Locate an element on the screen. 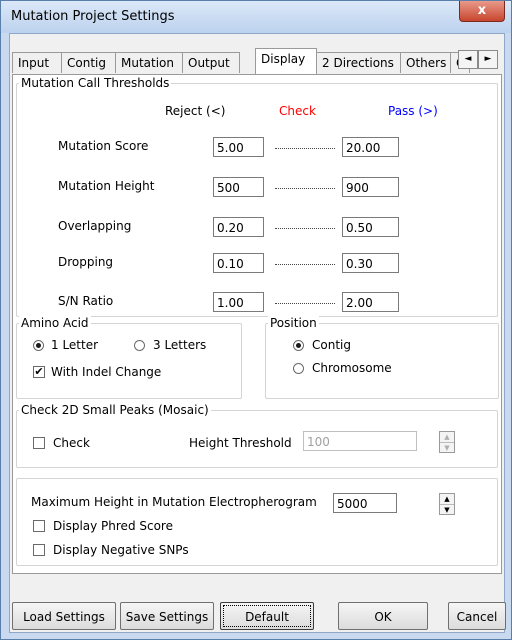 Image resolution: width=512 pixels, height=640 pixels. mutation-score-label: Mutation Score is located at coordinates (103, 146).